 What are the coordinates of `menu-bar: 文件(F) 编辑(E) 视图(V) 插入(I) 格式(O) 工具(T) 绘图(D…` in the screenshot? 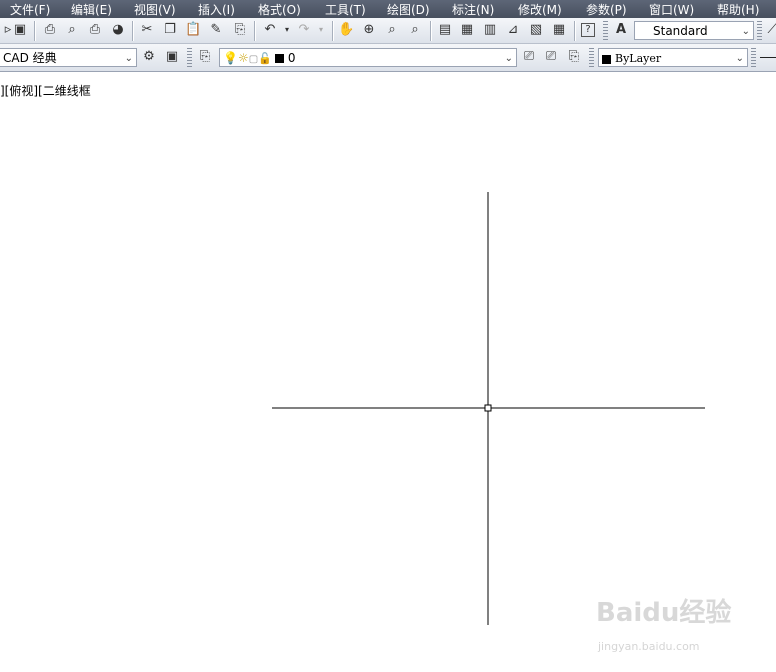 It's located at (388, 9).